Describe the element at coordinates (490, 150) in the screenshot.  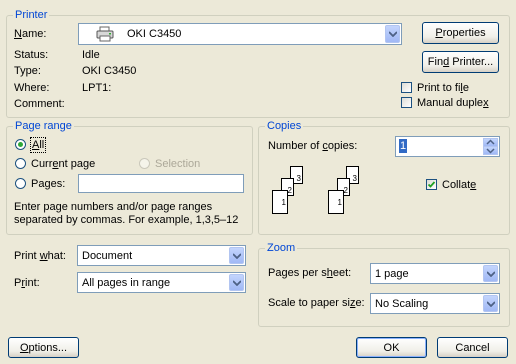
I see `spin-down-icon` at that location.